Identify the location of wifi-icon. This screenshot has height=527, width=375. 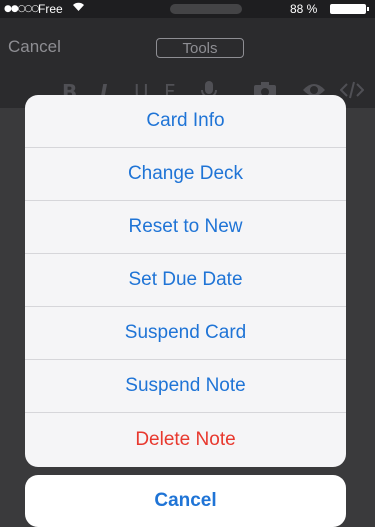
(78, 8).